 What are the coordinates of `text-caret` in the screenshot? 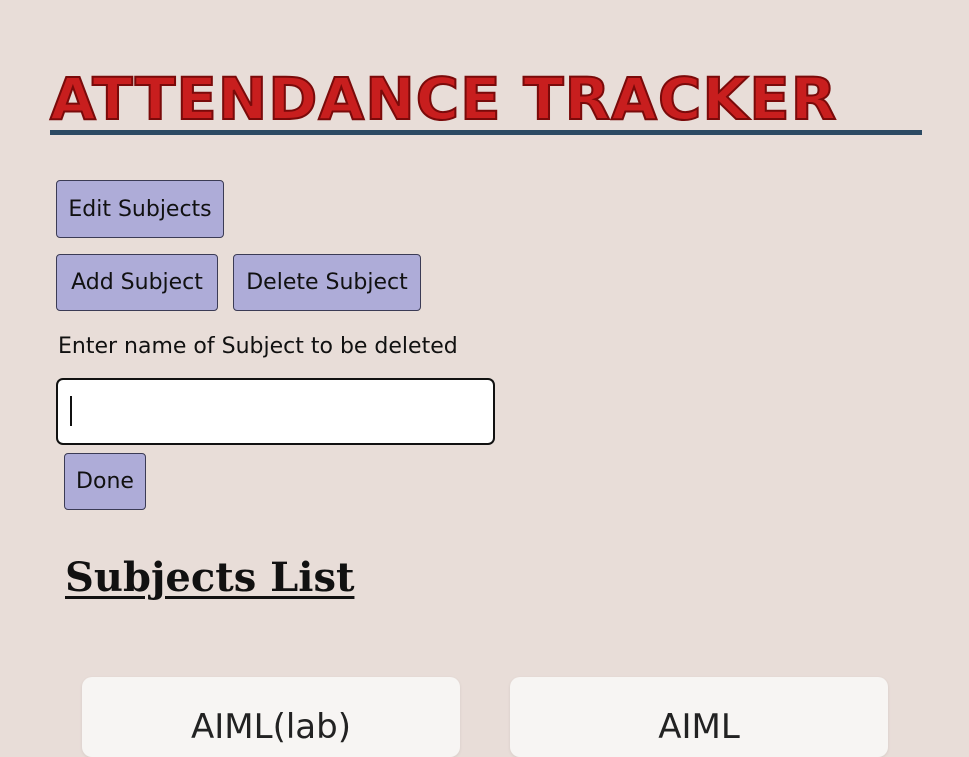 It's located at (71, 411).